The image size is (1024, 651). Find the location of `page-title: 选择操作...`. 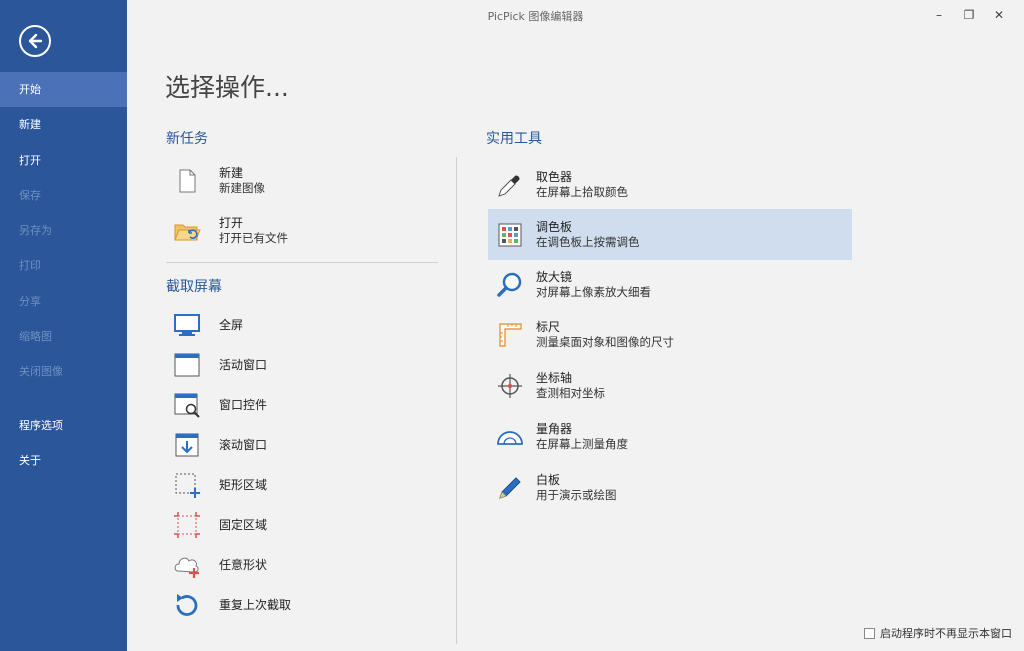

page-title: 选择操作... is located at coordinates (227, 87).